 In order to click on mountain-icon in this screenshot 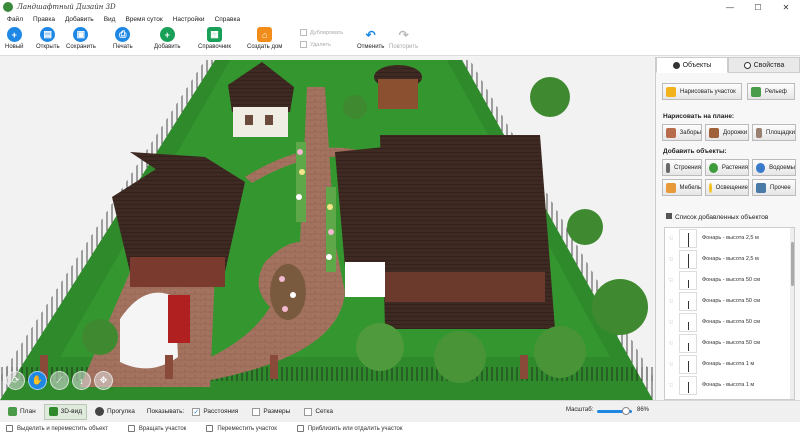, I will do `click(756, 91)`.